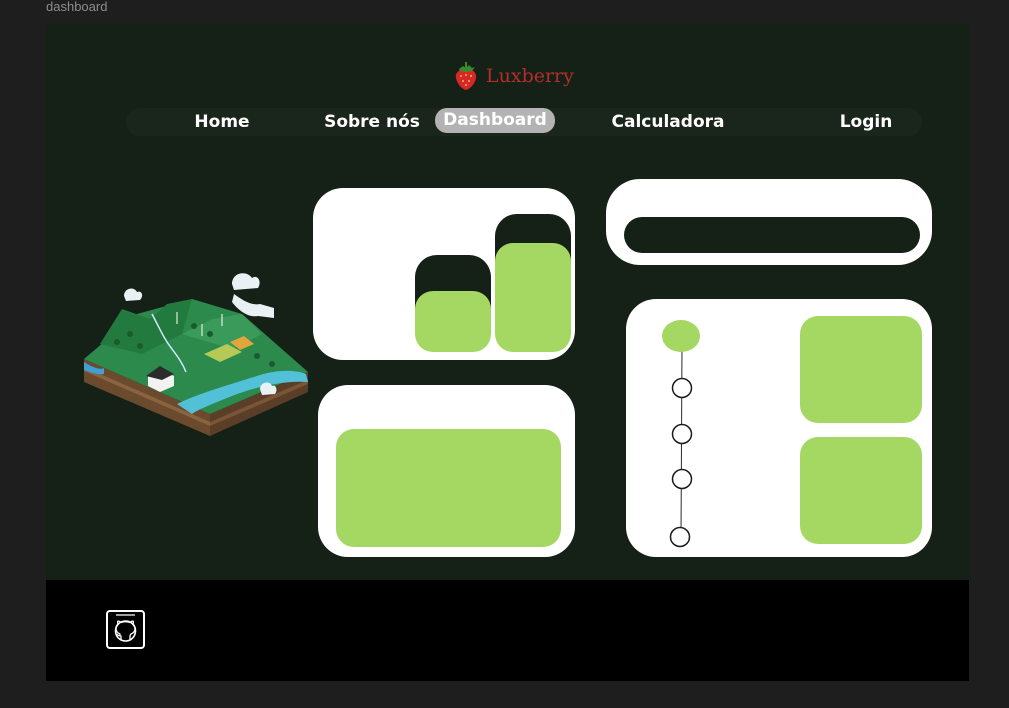  What do you see at coordinates (507, 630) in the screenshot?
I see `footer` at bounding box center [507, 630].